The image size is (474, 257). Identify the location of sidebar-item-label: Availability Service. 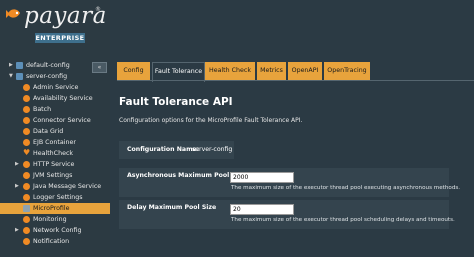
(63, 98).